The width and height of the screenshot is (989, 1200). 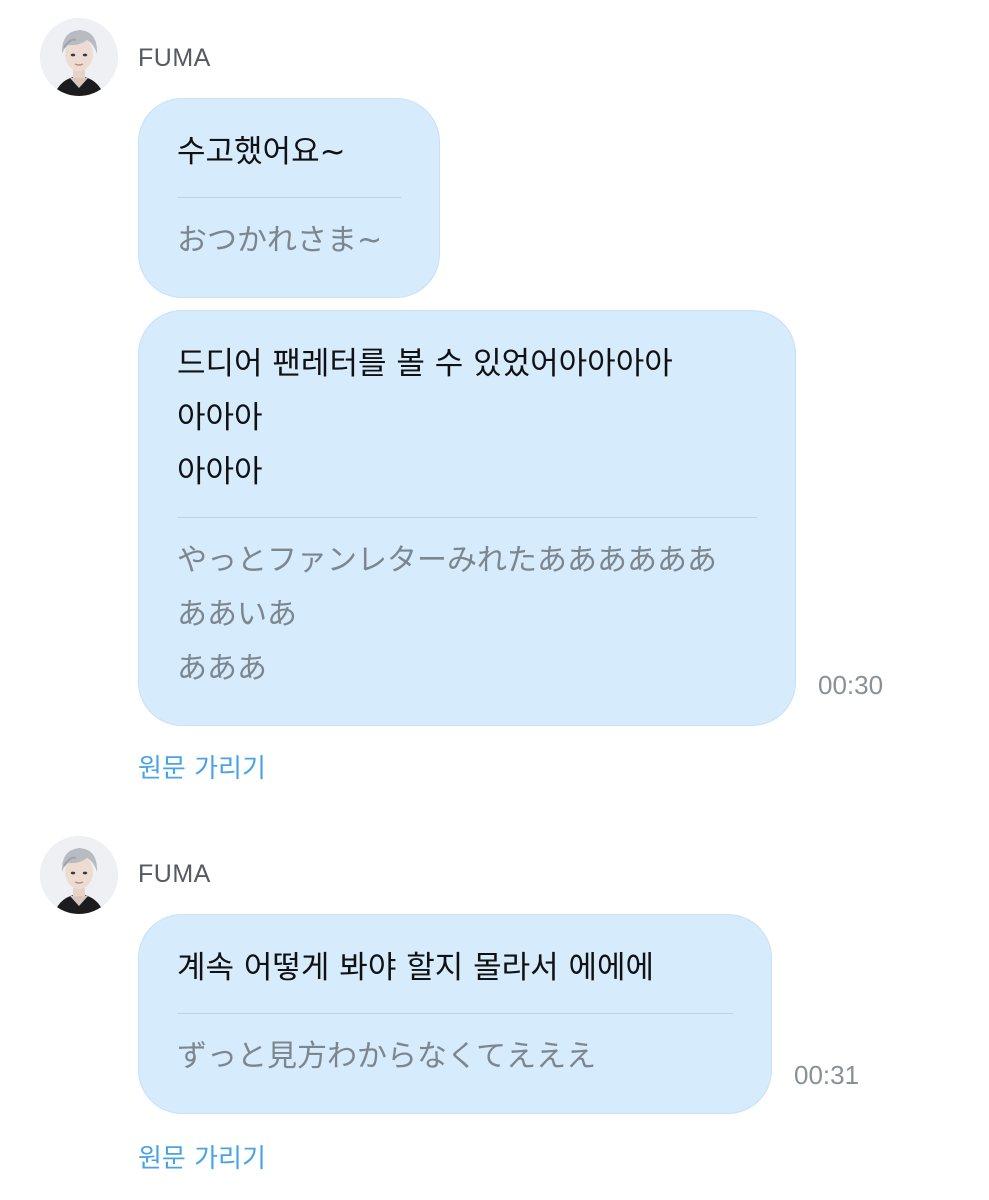 I want to click on translated-text: やっとファンレターみれたああああああ ああいあ あああ, so click(x=447, y=614).